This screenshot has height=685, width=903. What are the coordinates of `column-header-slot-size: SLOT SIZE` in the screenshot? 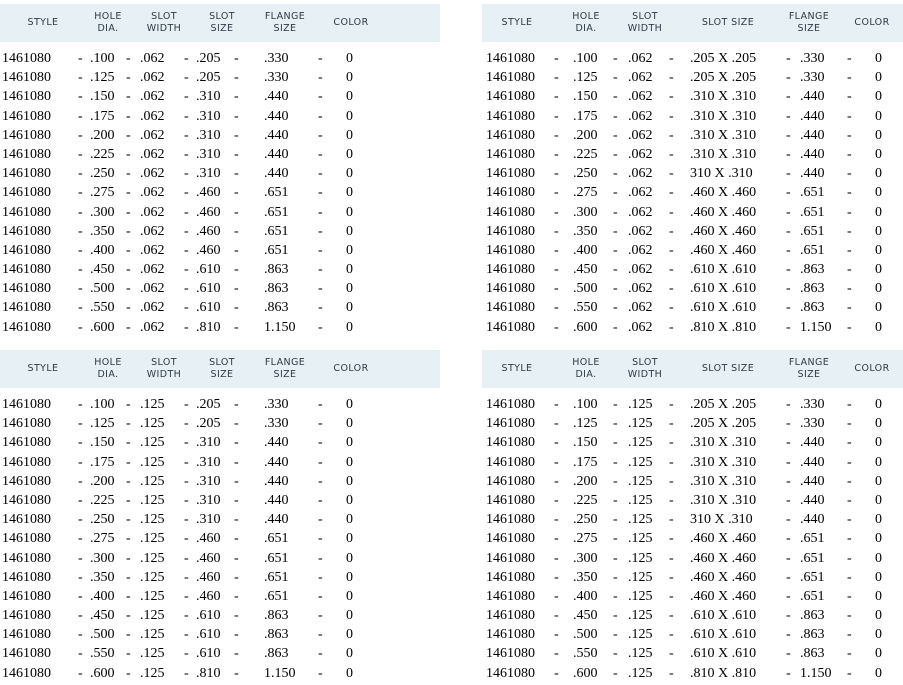 It's located at (222, 368).